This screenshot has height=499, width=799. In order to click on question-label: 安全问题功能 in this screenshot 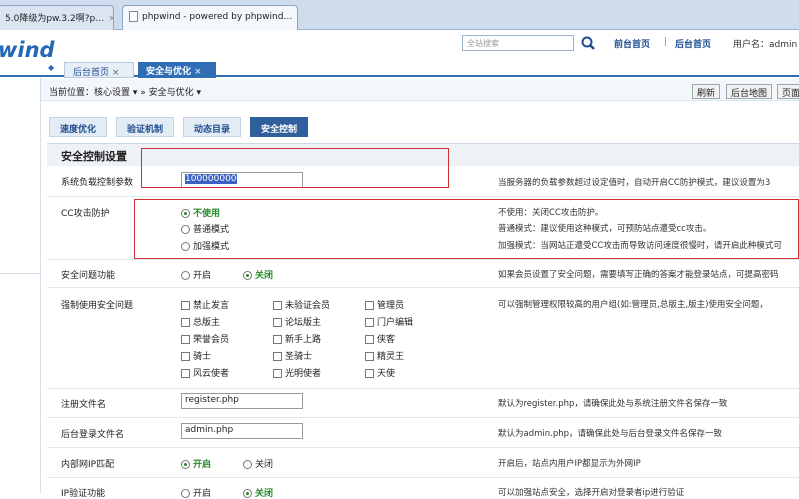, I will do `click(88, 276)`.